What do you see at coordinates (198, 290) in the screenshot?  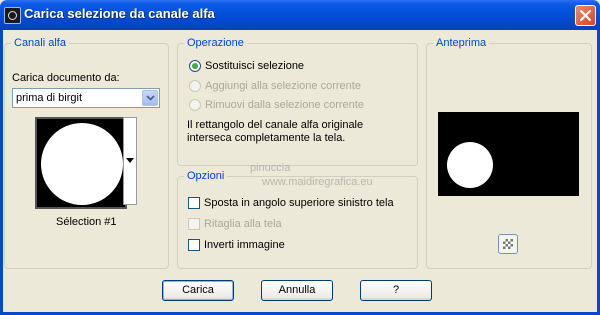 I see `carica-button: Carica` at bounding box center [198, 290].